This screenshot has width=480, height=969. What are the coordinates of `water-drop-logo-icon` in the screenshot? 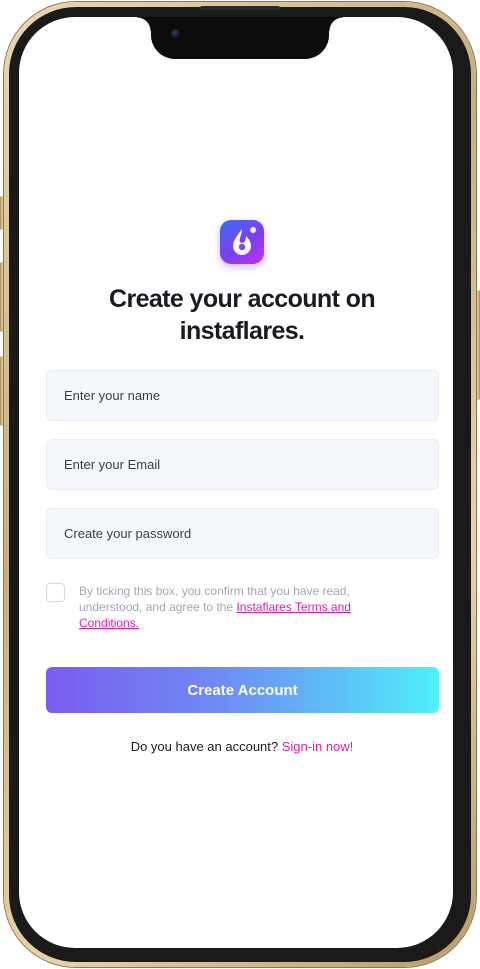 It's located at (242, 242).